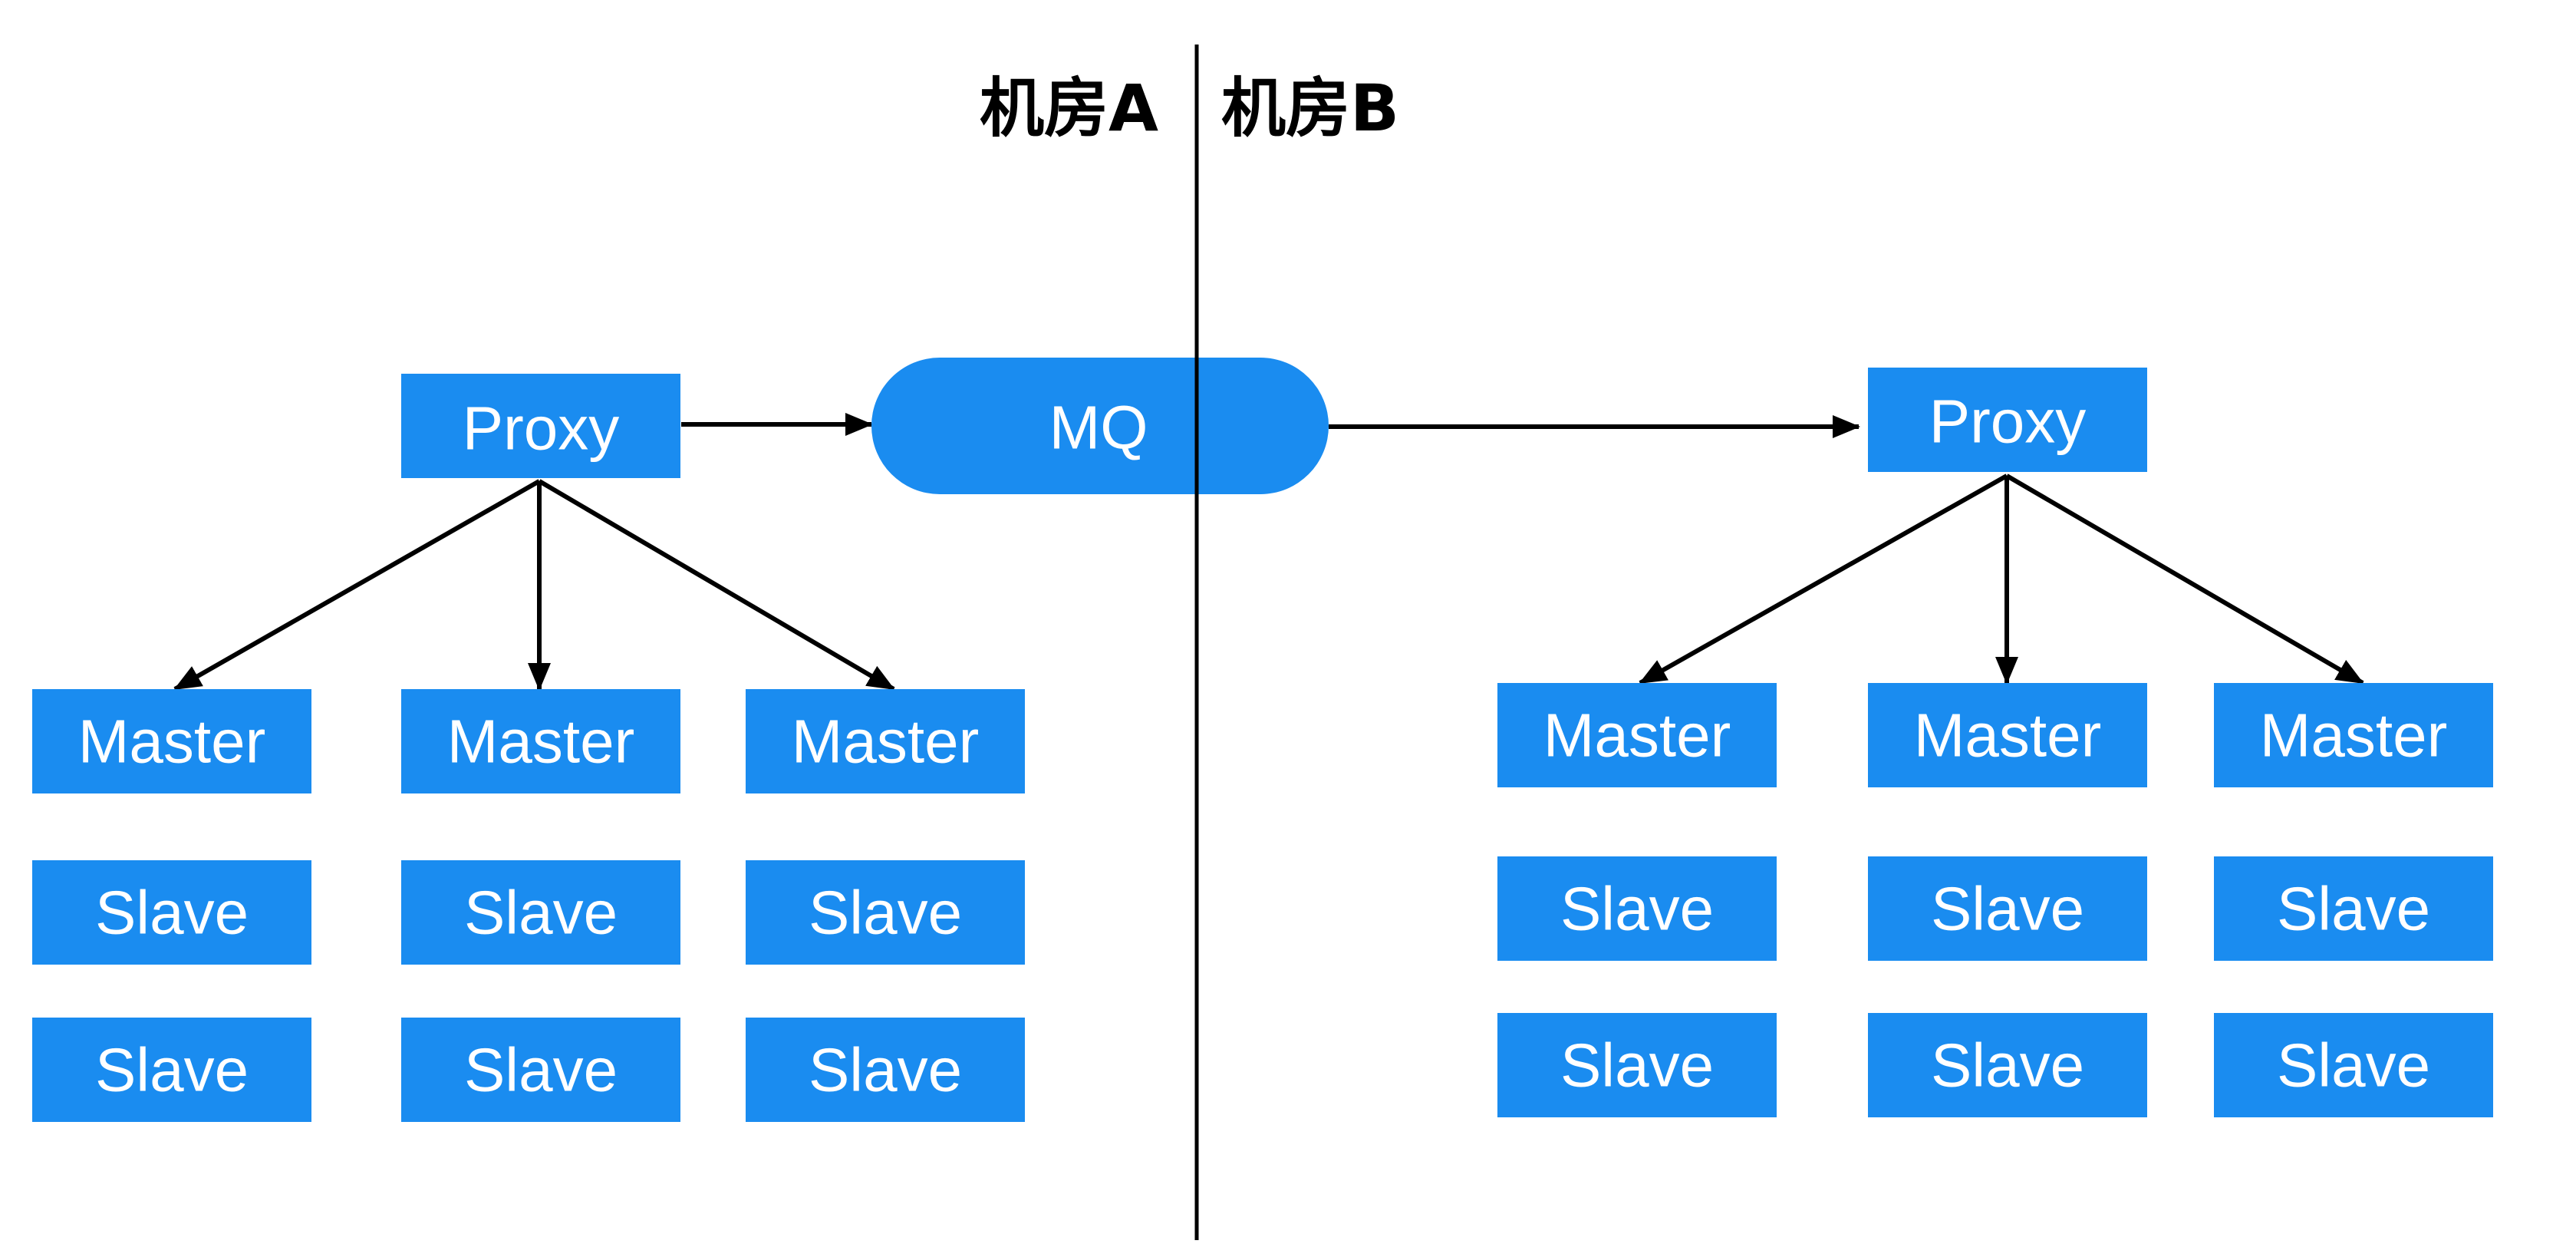  What do you see at coordinates (1069, 108) in the screenshot?
I see `datacenter-a-label: 机房A` at bounding box center [1069, 108].